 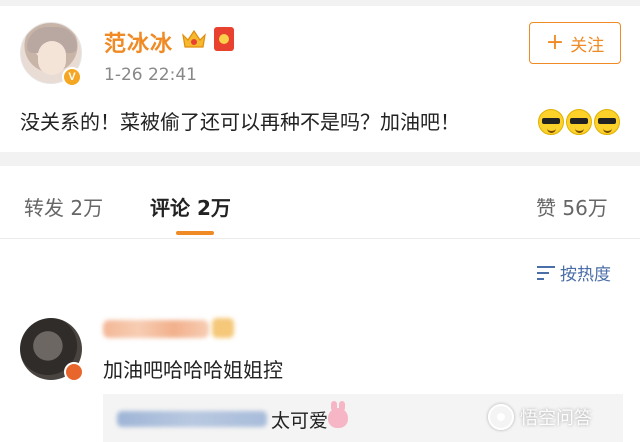 What do you see at coordinates (240, 122) in the screenshot?
I see `post-body-text: 没关系的！菜被偷了还可以再种不是吗？加油吧！` at bounding box center [240, 122].